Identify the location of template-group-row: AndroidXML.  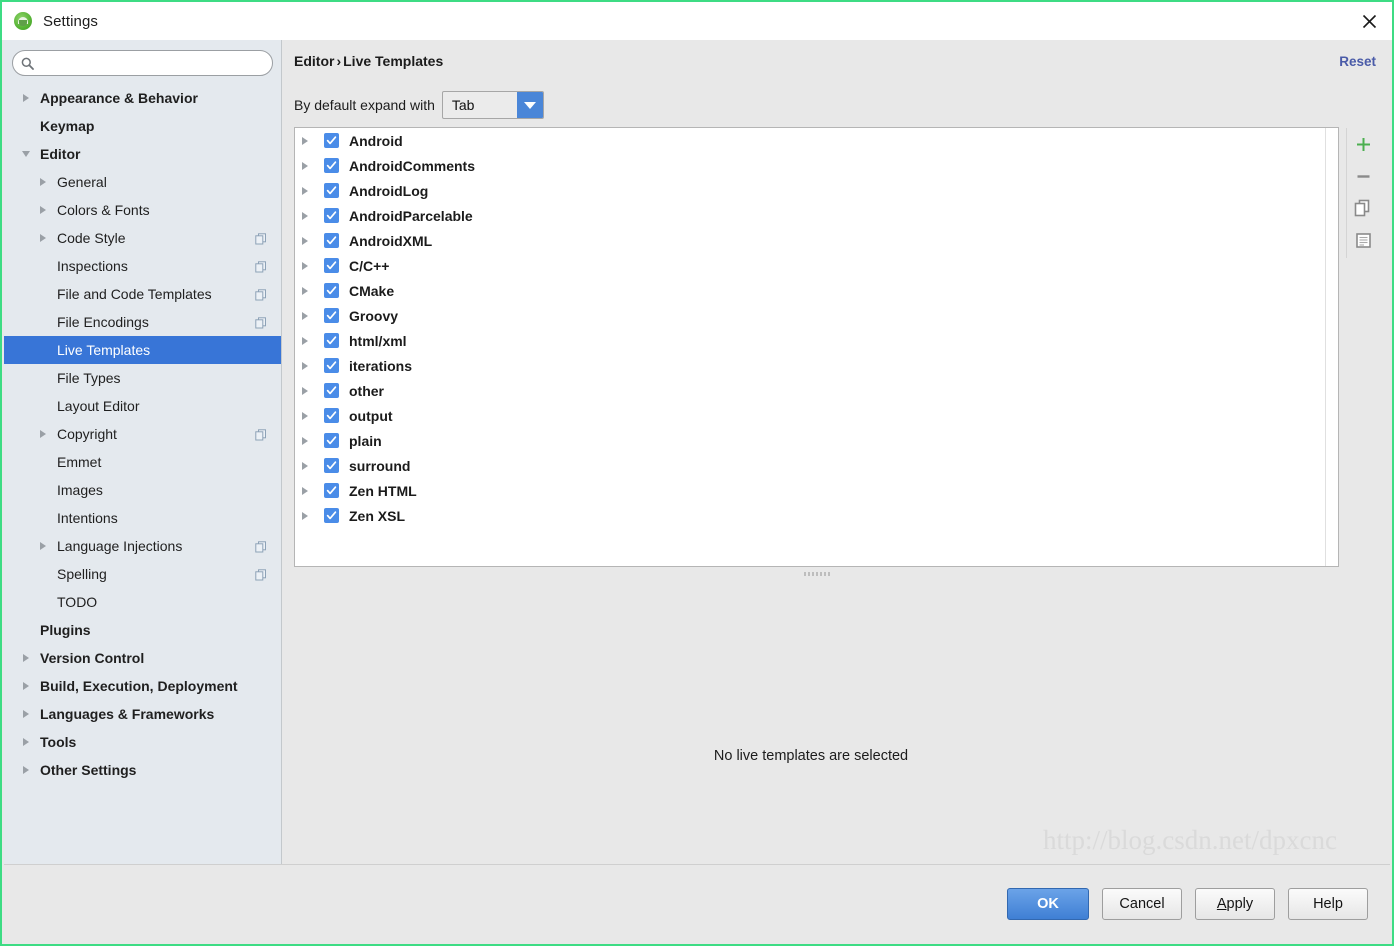
(816, 240).